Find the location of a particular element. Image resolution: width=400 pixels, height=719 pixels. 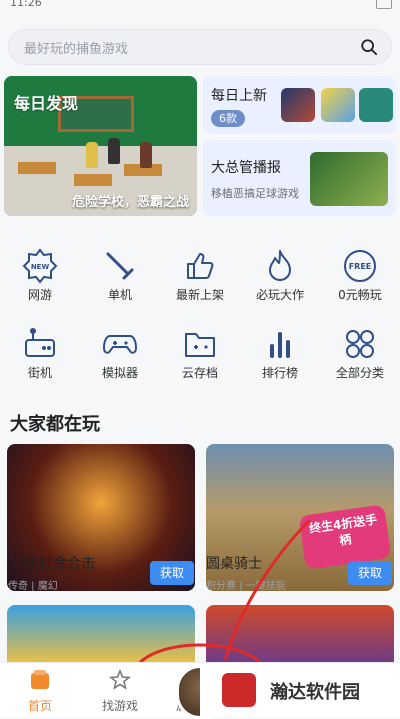

sword-icon is located at coordinates (120, 266).